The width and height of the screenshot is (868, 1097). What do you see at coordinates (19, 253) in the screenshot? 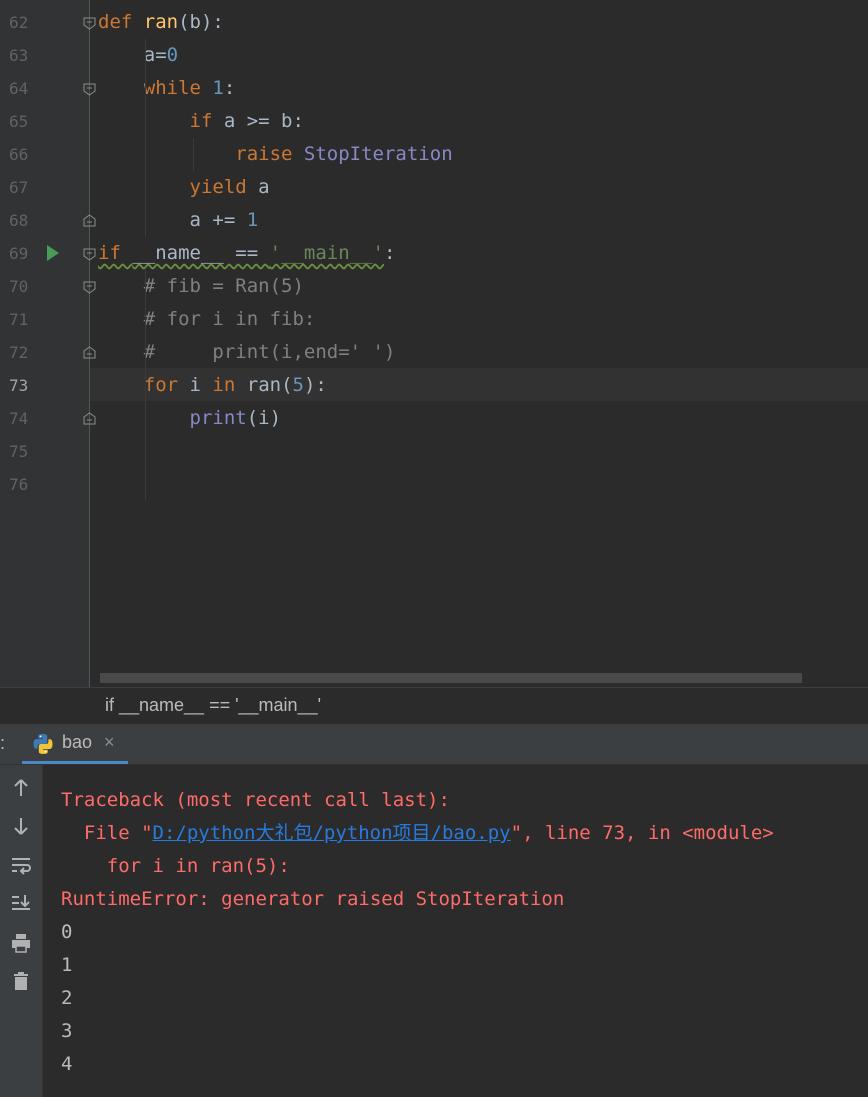
I see `line-number: 69` at bounding box center [19, 253].